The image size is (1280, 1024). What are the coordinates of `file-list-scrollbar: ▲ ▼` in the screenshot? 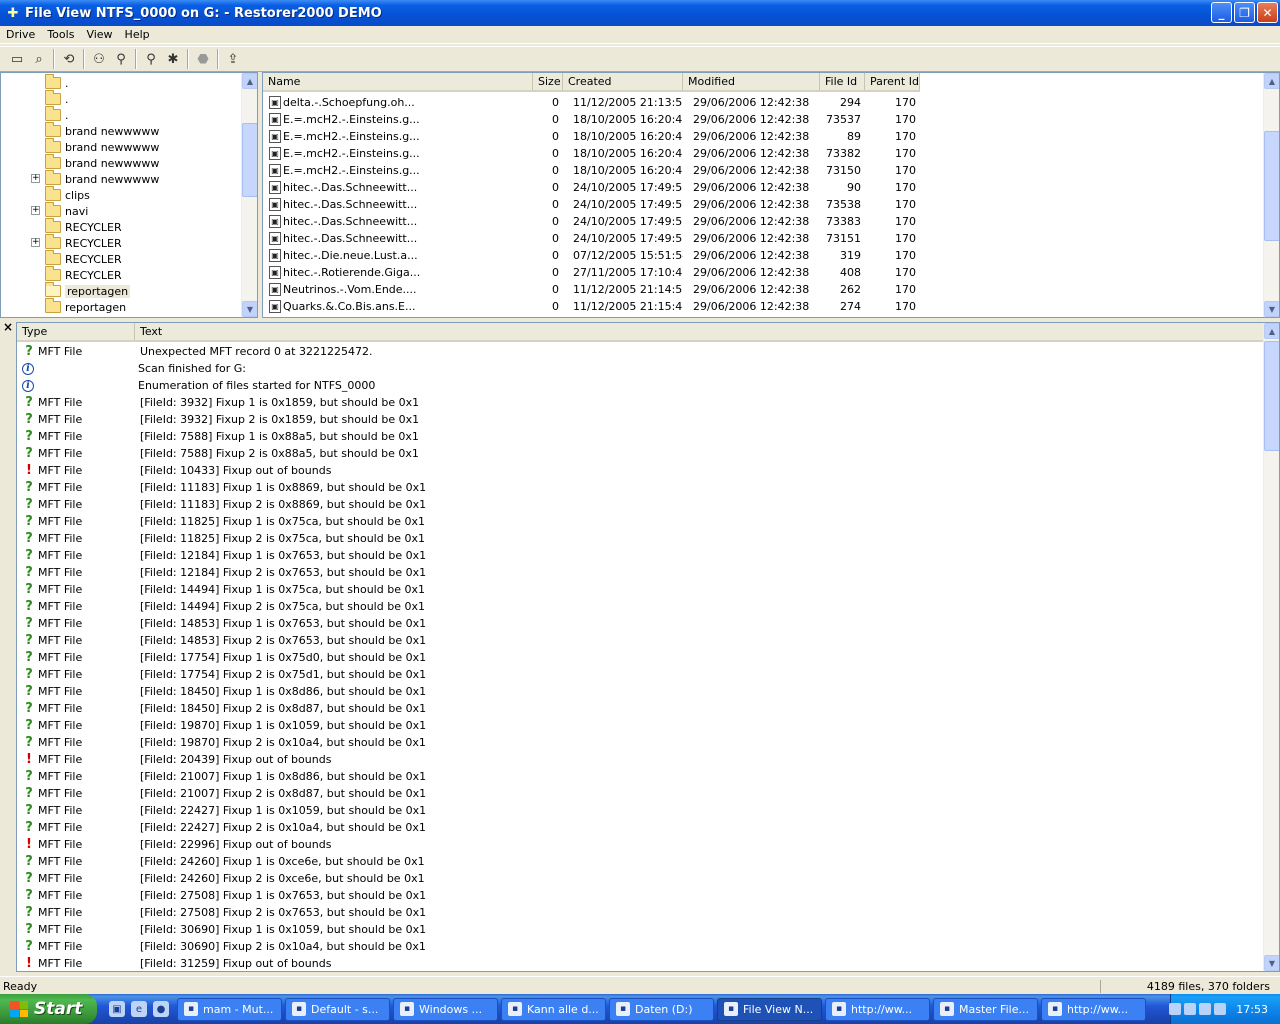 It's located at (1271, 195).